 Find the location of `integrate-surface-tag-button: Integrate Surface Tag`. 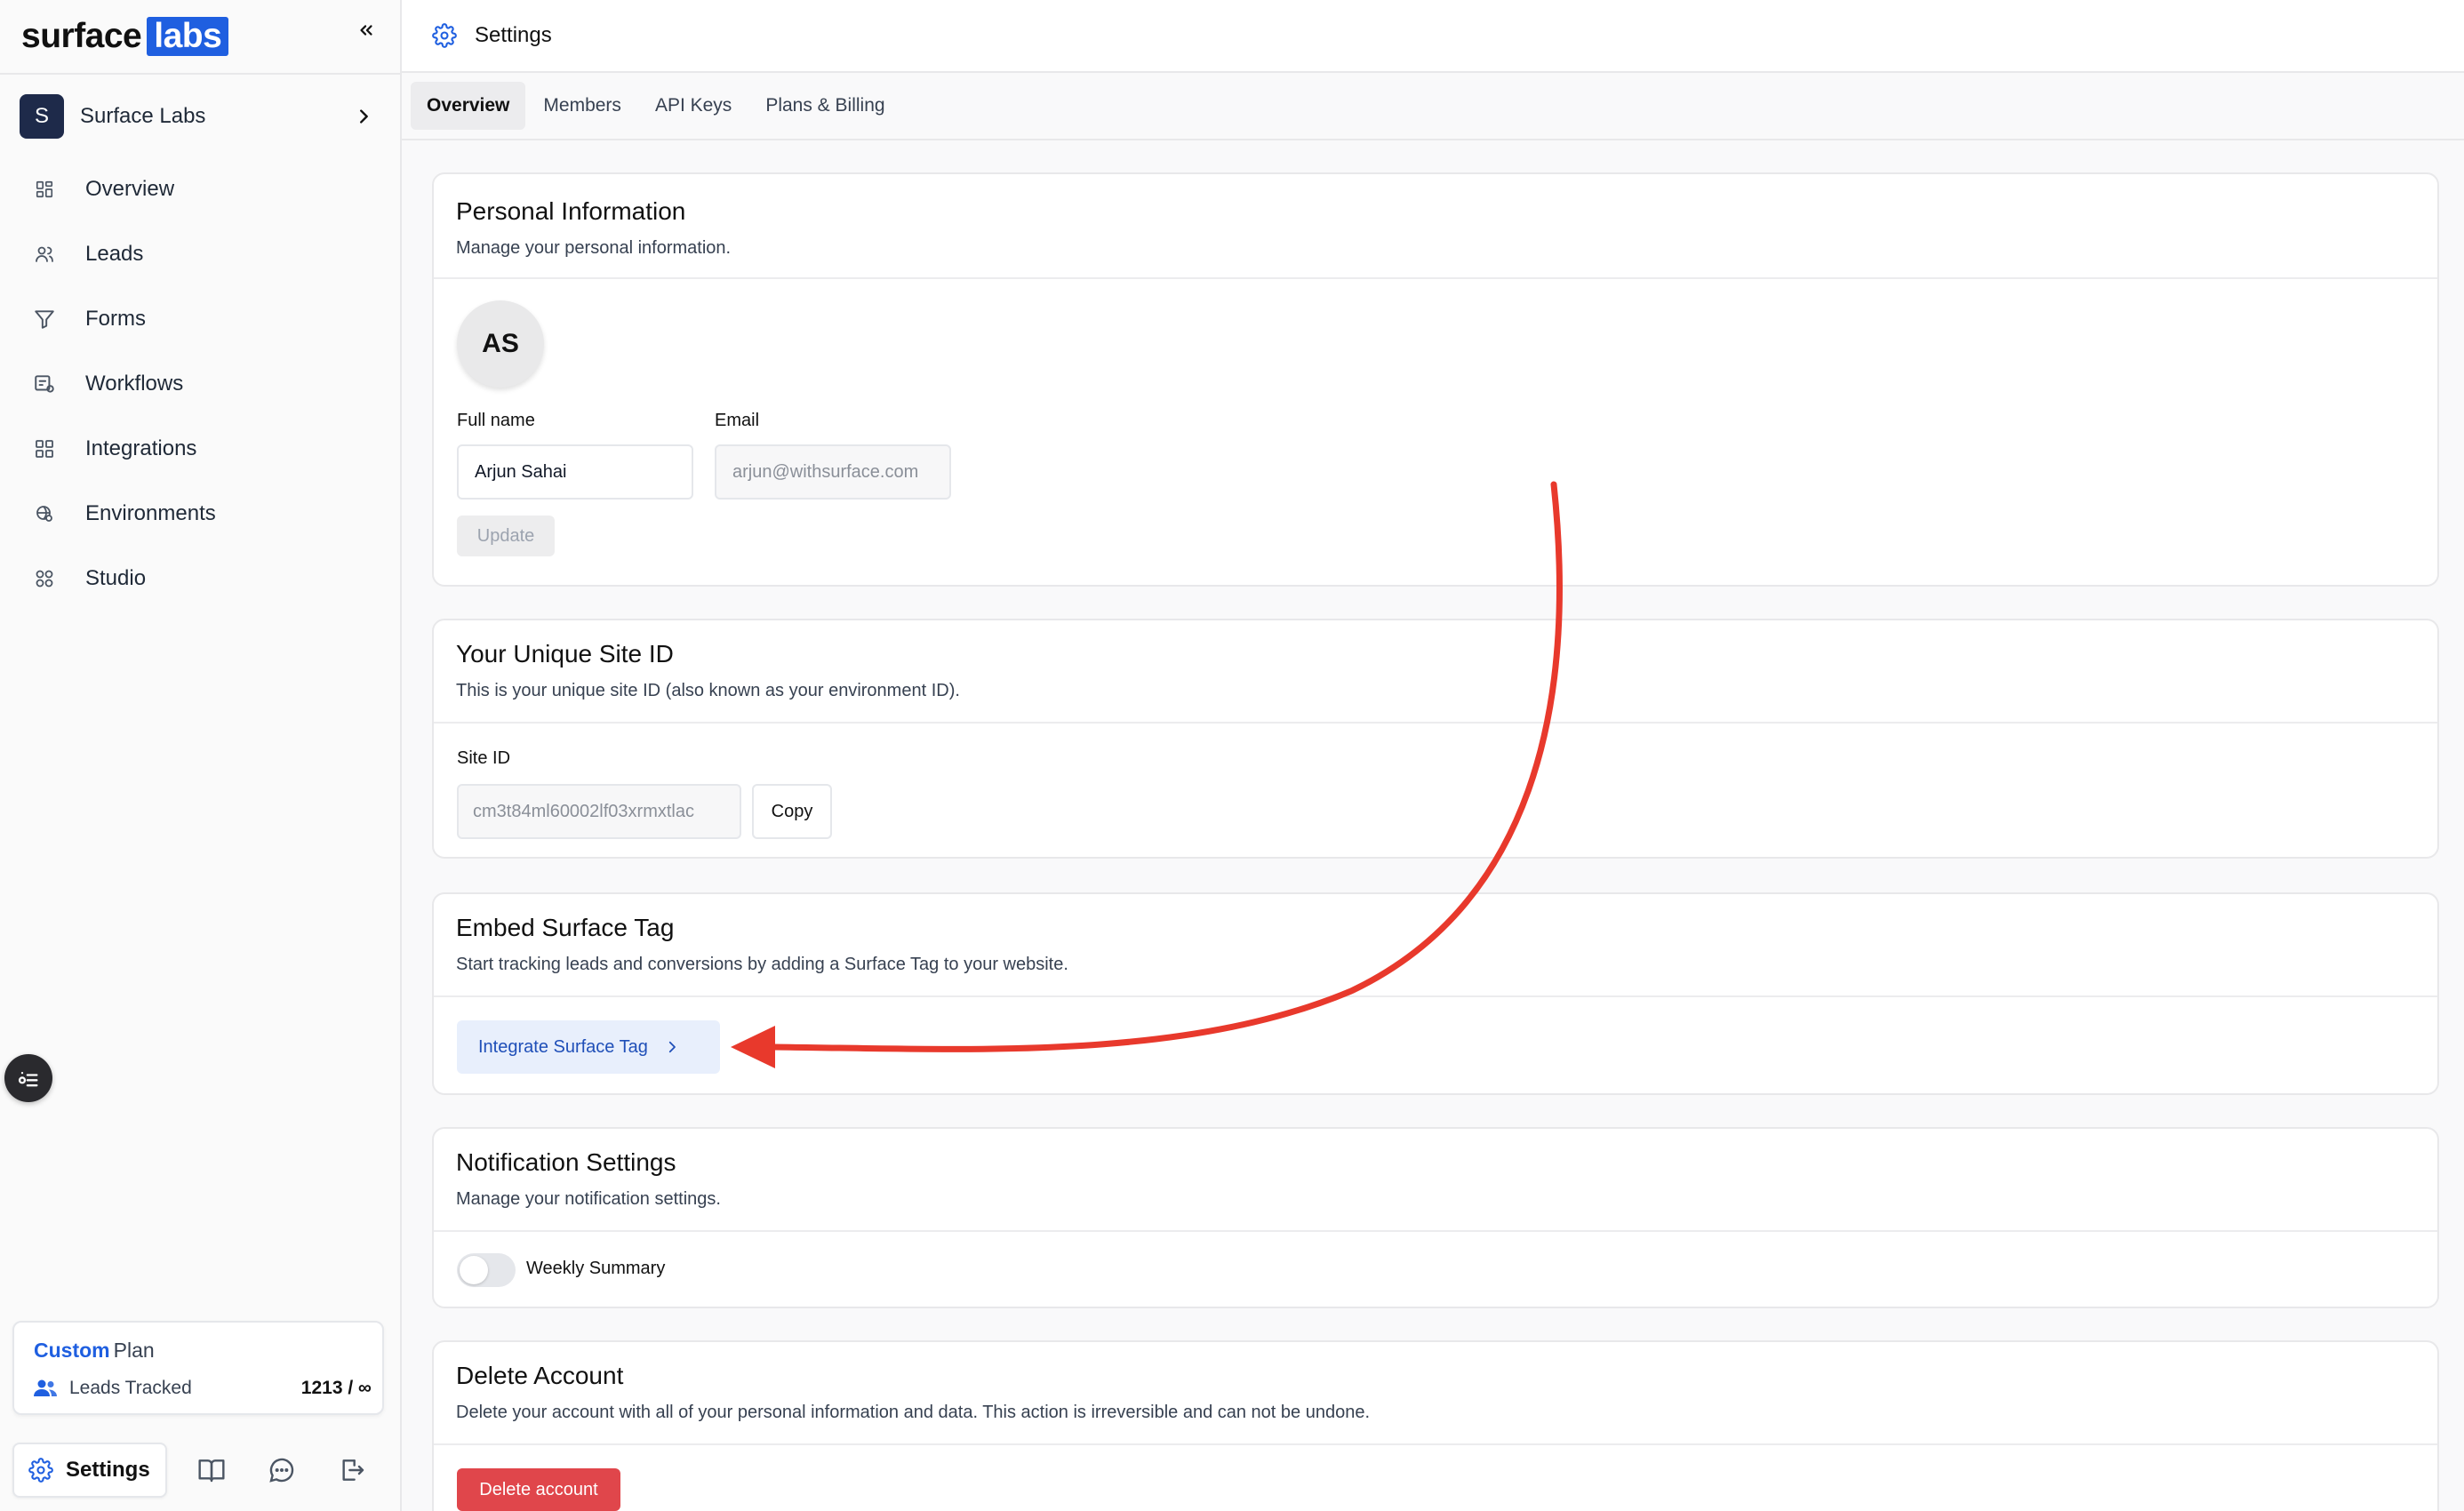

integrate-surface-tag-button: Integrate Surface Tag is located at coordinates (588, 1047).